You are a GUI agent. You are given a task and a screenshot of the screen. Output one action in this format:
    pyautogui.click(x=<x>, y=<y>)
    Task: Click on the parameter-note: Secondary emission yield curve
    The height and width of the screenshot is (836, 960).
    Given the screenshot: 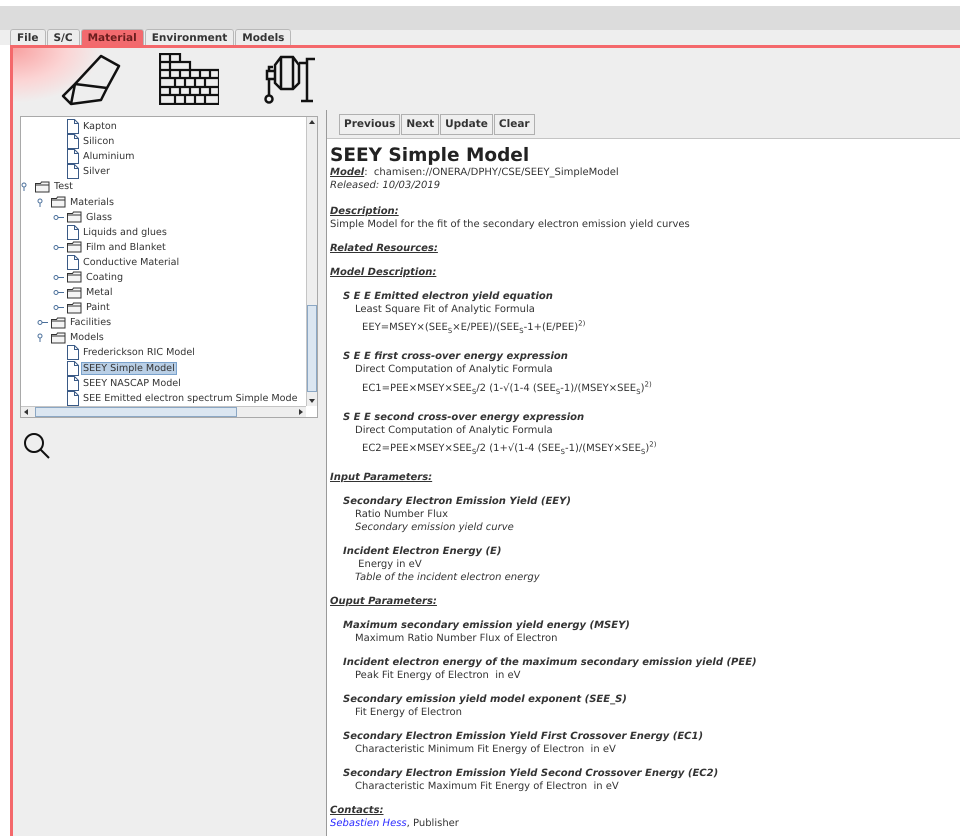 What is the action you would take?
    pyautogui.click(x=434, y=527)
    